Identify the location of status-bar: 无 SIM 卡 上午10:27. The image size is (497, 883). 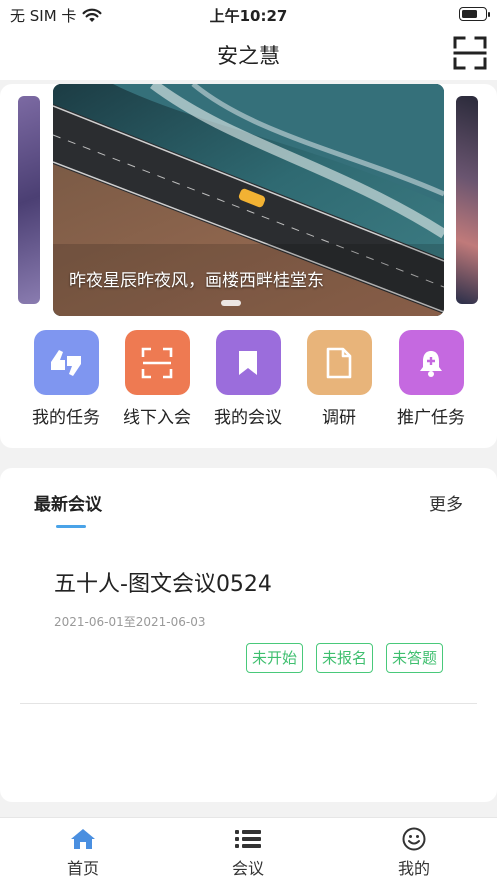
(248, 14).